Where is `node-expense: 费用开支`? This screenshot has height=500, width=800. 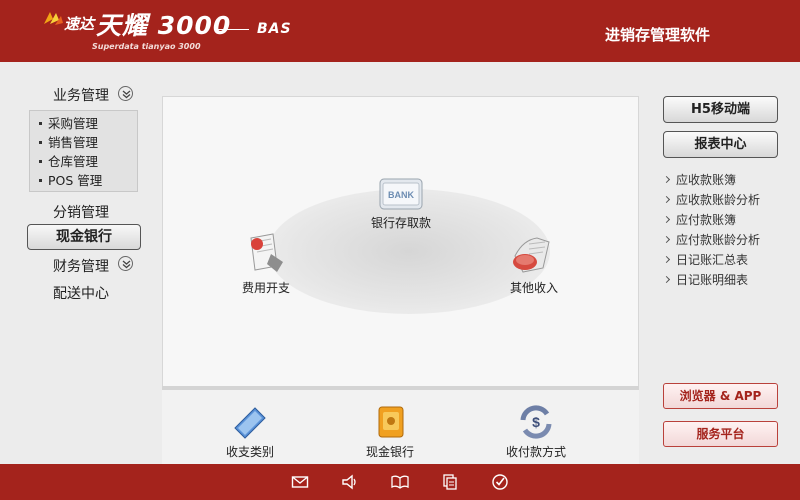 node-expense: 费用开支 is located at coordinates (266, 264).